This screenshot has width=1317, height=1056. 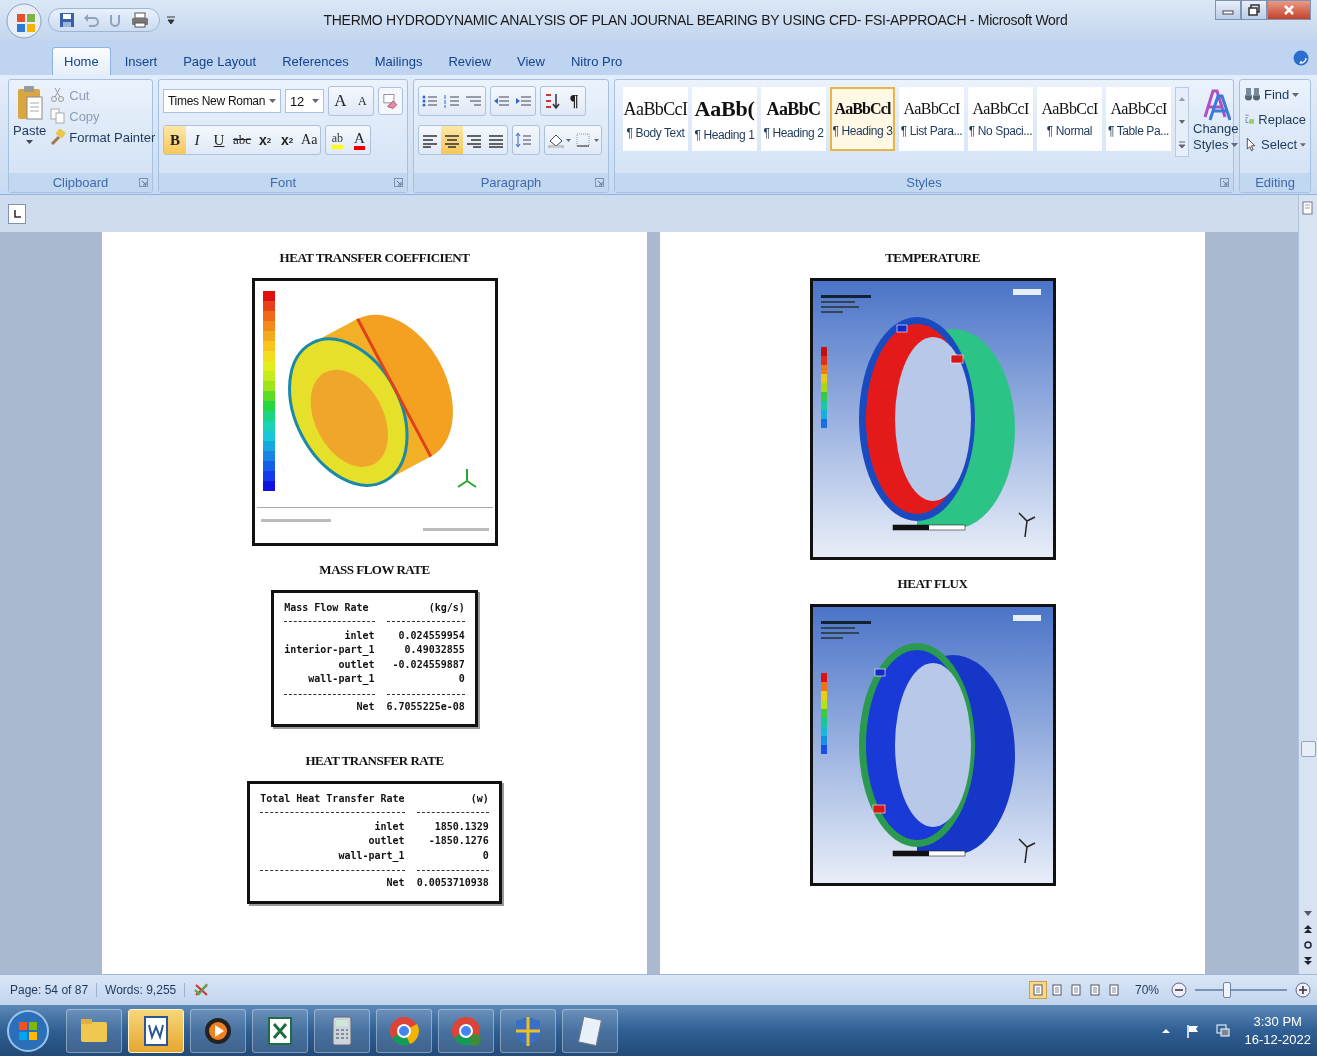 What do you see at coordinates (28, 1030) in the screenshot?
I see `start-button` at bounding box center [28, 1030].